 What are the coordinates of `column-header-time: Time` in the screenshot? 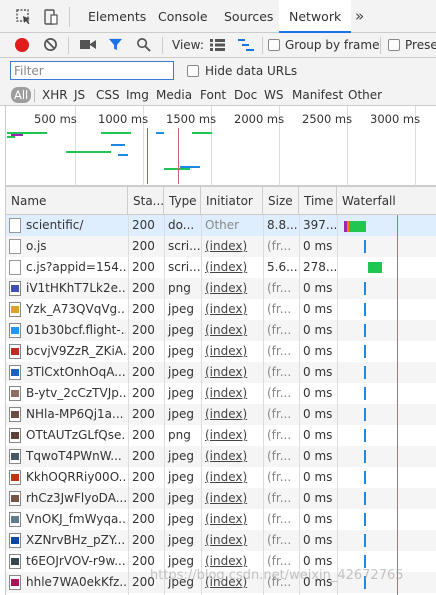 It's located at (318, 201).